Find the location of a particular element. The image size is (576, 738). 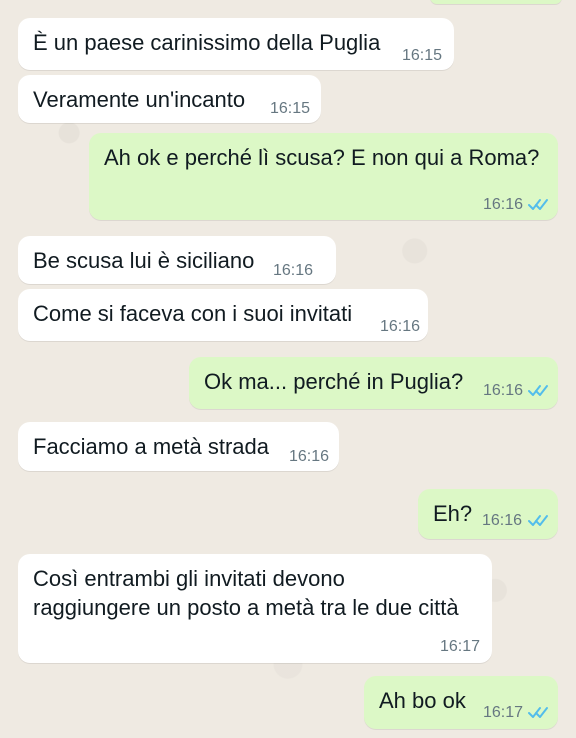

message-bubble-outgoing: Ok ma... perché in Puglia? 16:16 is located at coordinates (373, 383).